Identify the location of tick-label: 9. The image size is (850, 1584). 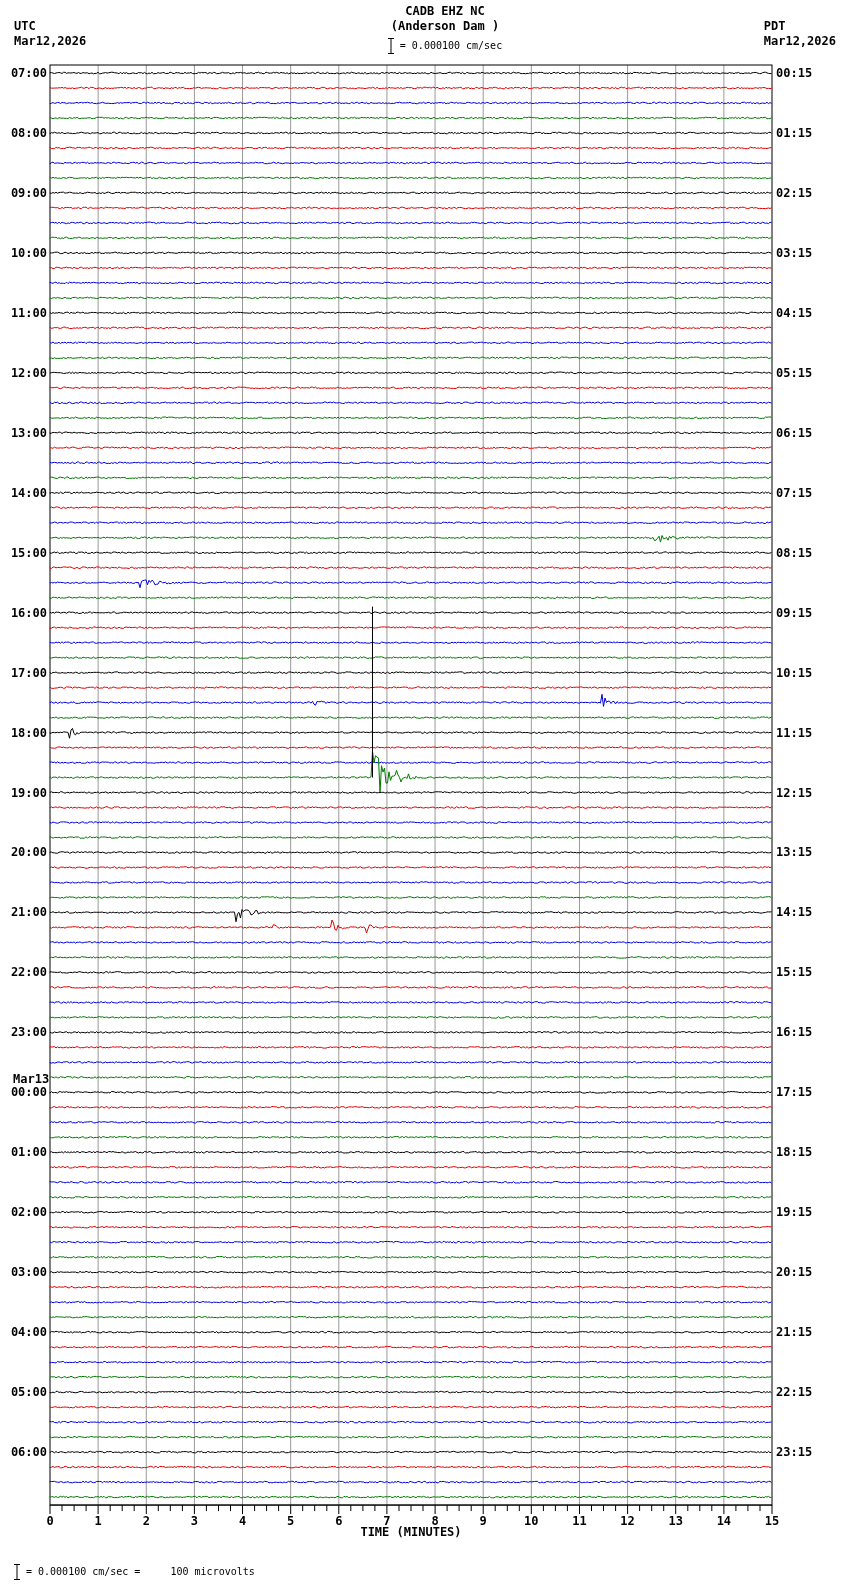
(483, 1521).